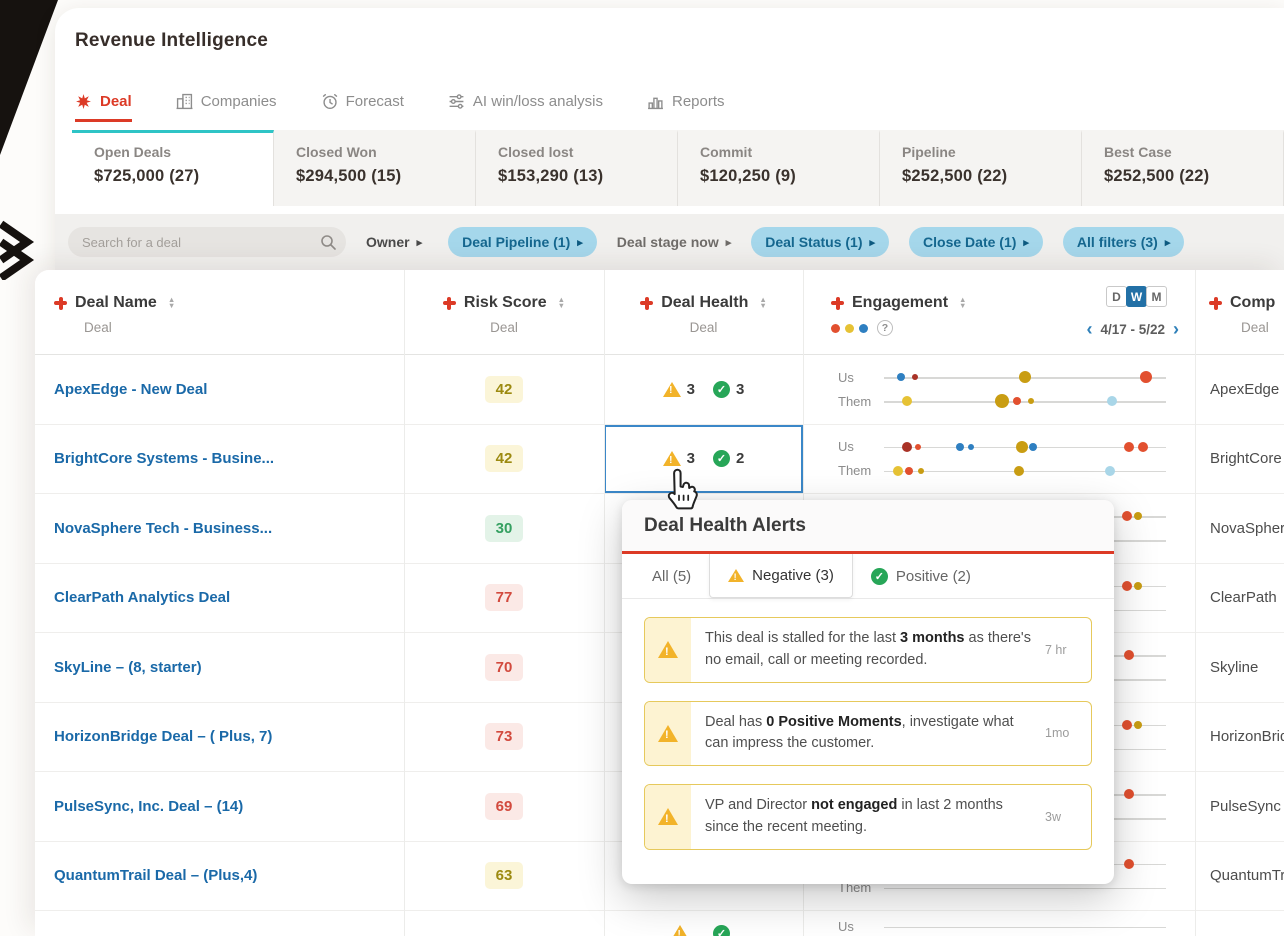 The image size is (1284, 936). Describe the element at coordinates (173, 168) in the screenshot. I see `summary-card-open-deals: Open Deals $725,000 (27)` at that location.